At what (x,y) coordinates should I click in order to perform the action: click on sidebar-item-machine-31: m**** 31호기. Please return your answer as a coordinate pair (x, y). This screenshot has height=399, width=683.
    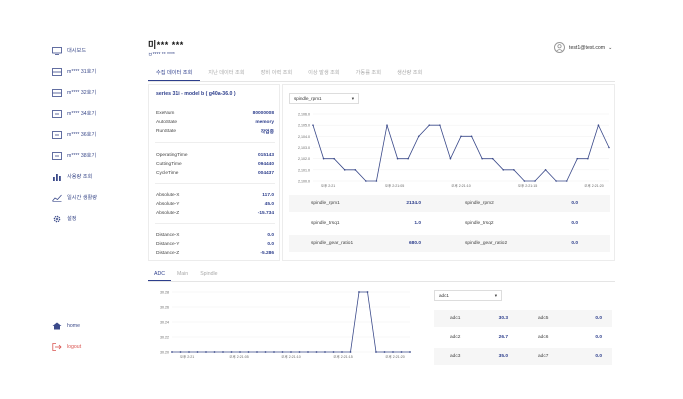
    Looking at the image, I should click on (92, 71).